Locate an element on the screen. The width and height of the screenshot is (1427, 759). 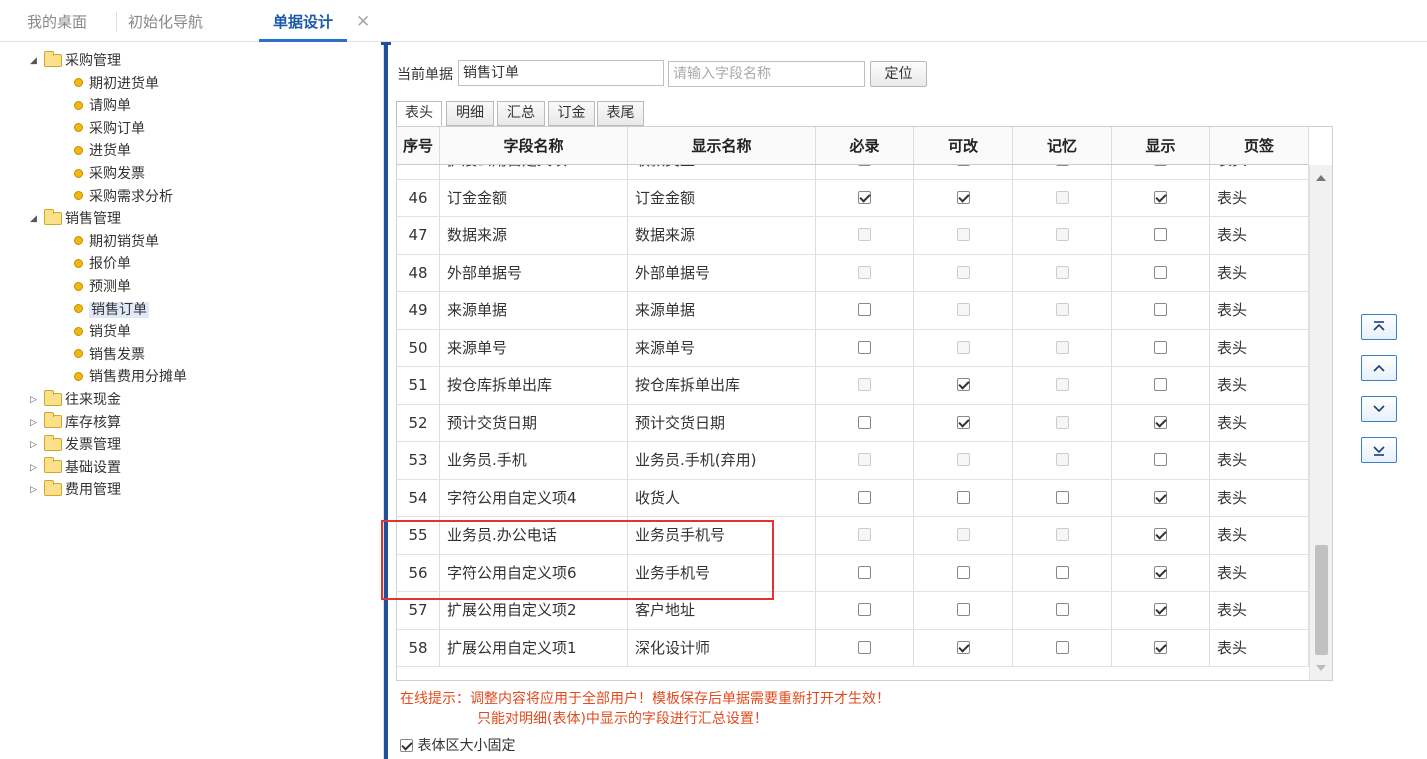
tab-init-nav: 初始化导航 is located at coordinates (165, 20).